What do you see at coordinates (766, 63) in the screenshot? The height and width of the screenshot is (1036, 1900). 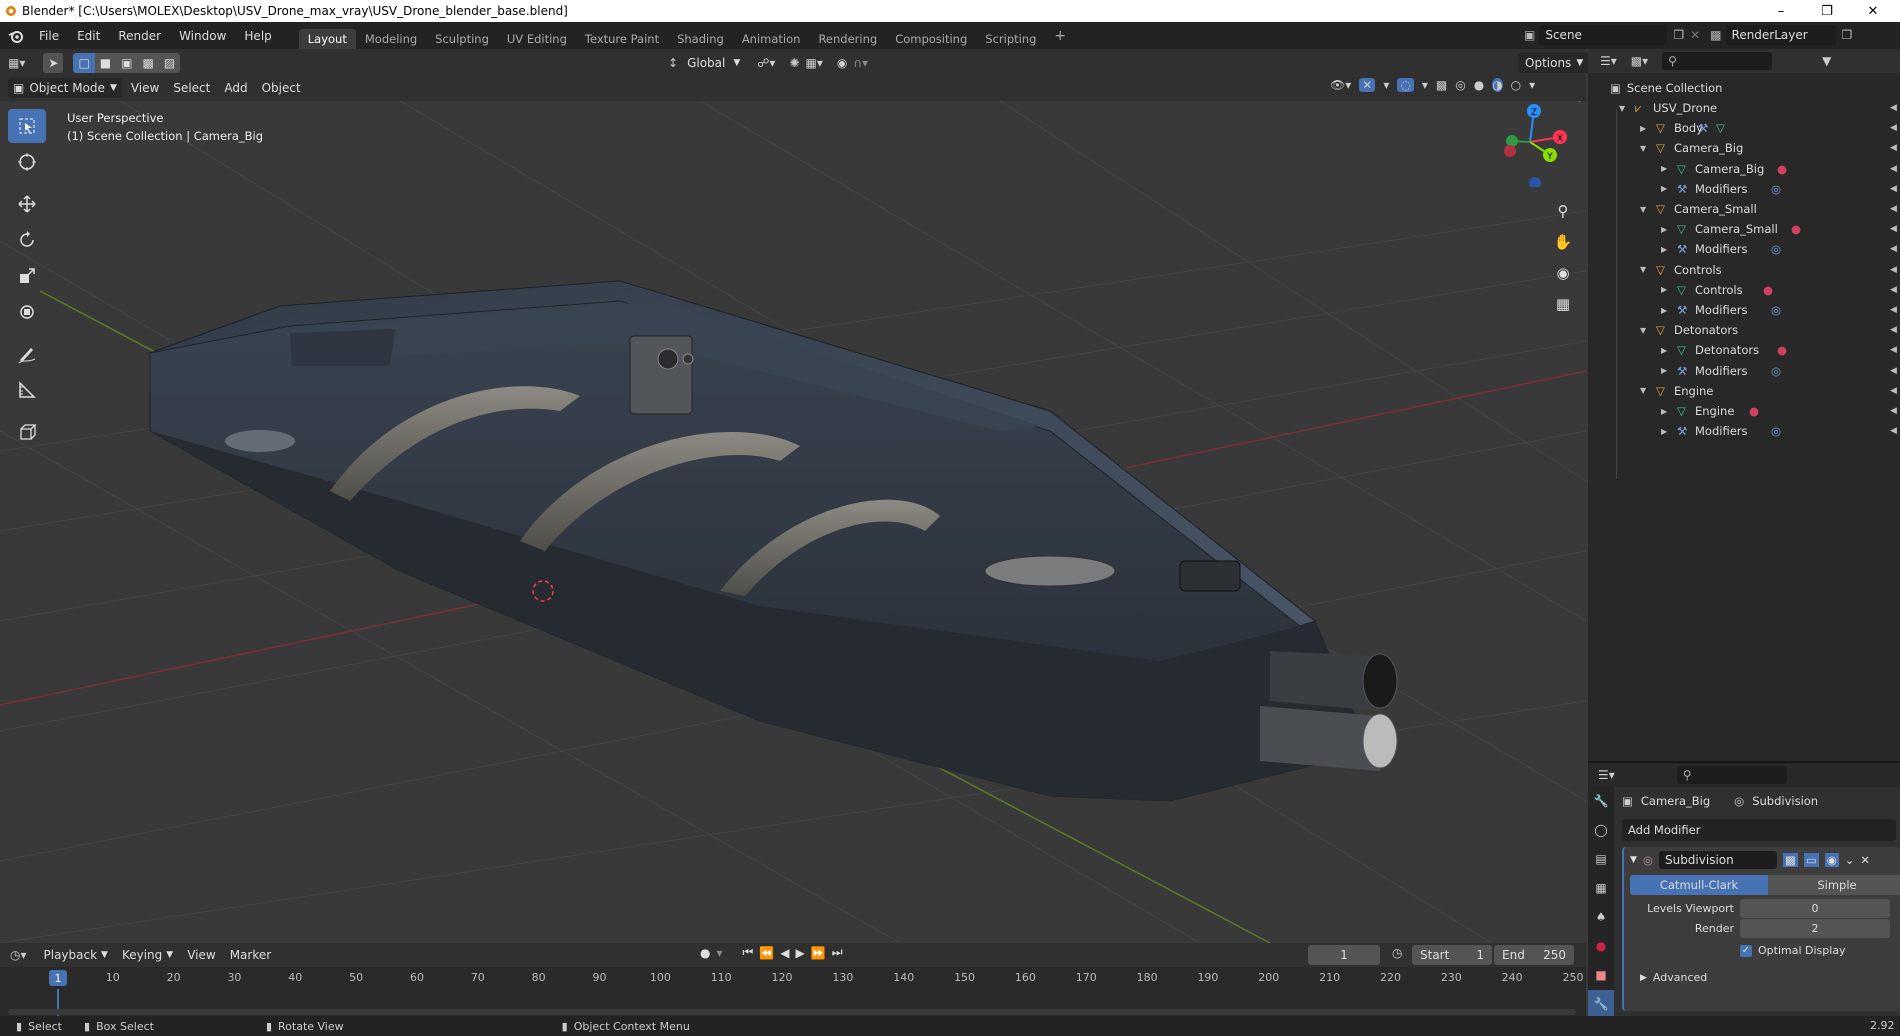 I see `pivot-icon: ☍▾` at bounding box center [766, 63].